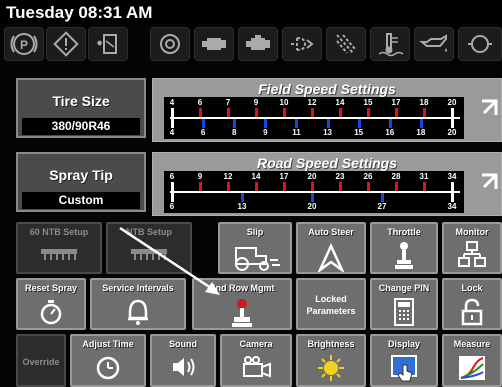  What do you see at coordinates (331, 248) in the screenshot?
I see `auto-steer-button: Auto Steer` at bounding box center [331, 248].